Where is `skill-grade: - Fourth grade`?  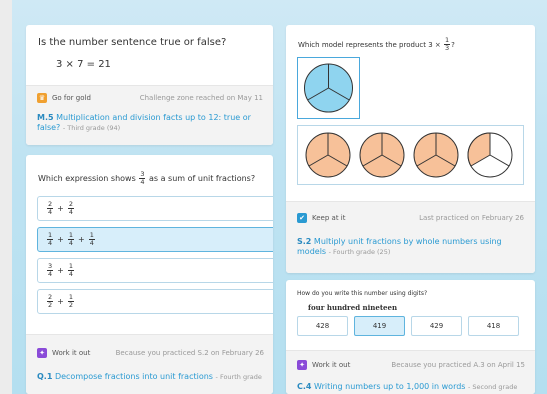
skill-grade: - Fourth grade is located at coordinates (238, 377).